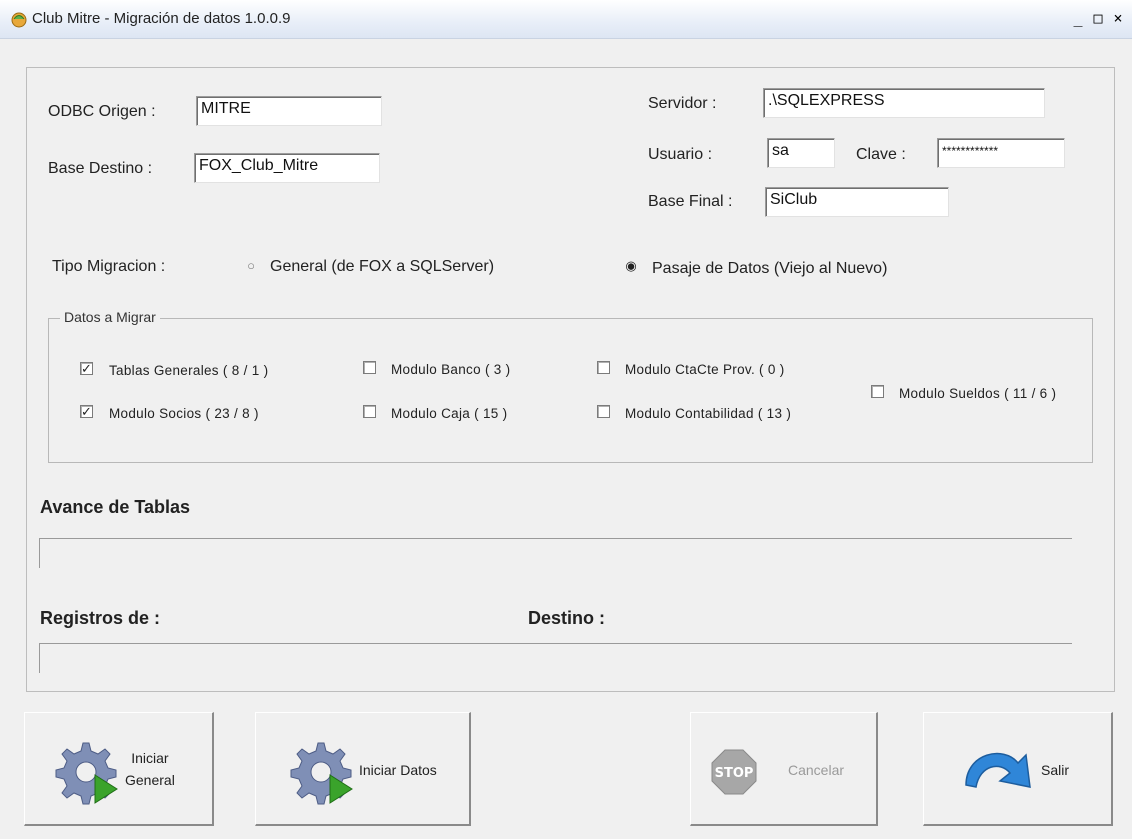  Describe the element at coordinates (251, 266) in the screenshot. I see `radio-general: ○` at that location.